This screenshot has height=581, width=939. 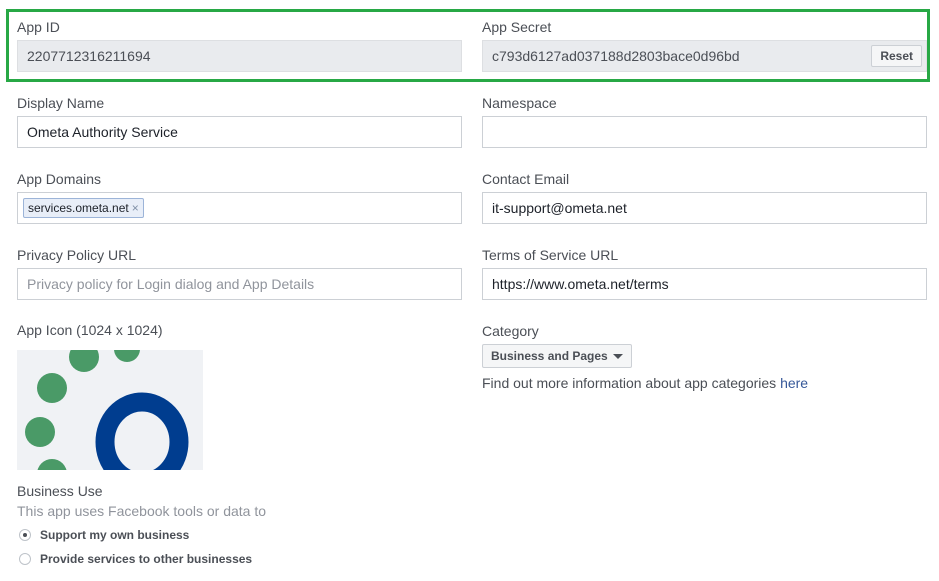 I want to click on app-icon-image, so click(x=110, y=410).